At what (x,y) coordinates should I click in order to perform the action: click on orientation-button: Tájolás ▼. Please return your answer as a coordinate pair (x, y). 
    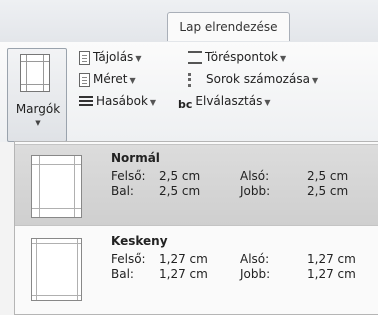
    Looking at the image, I should click on (110, 57).